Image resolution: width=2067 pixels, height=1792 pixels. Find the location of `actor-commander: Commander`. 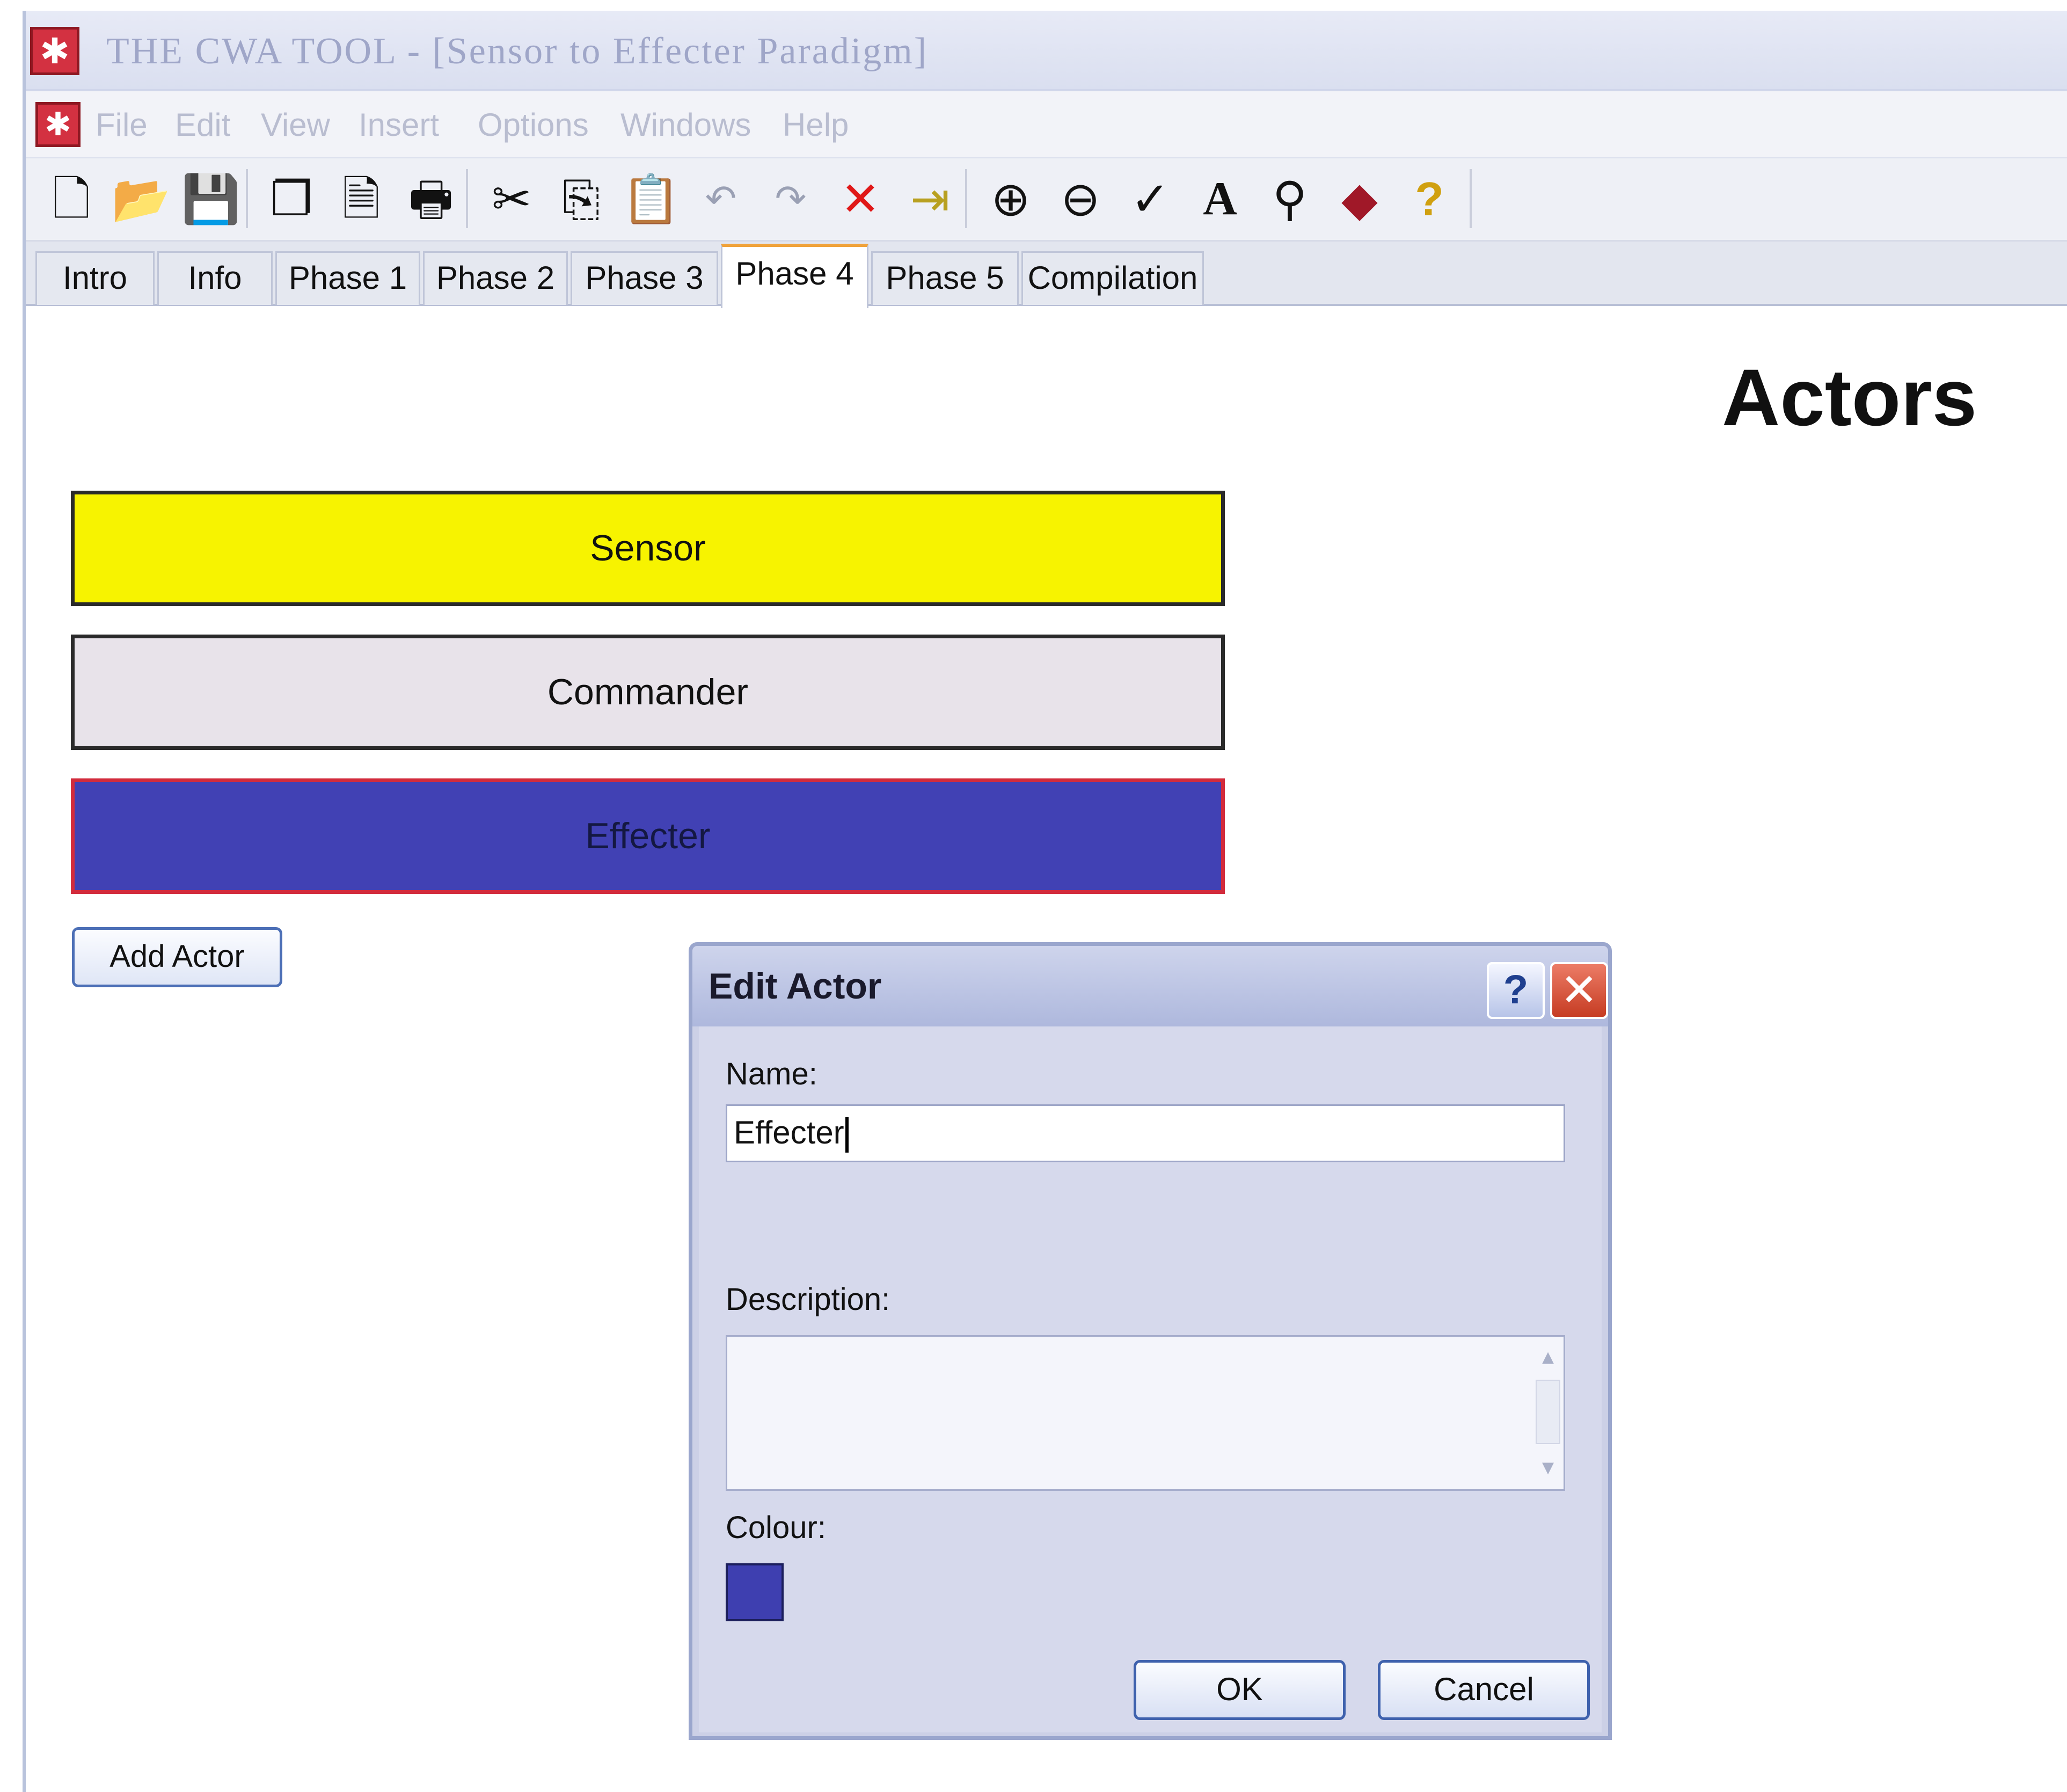

actor-commander: Commander is located at coordinates (648, 692).